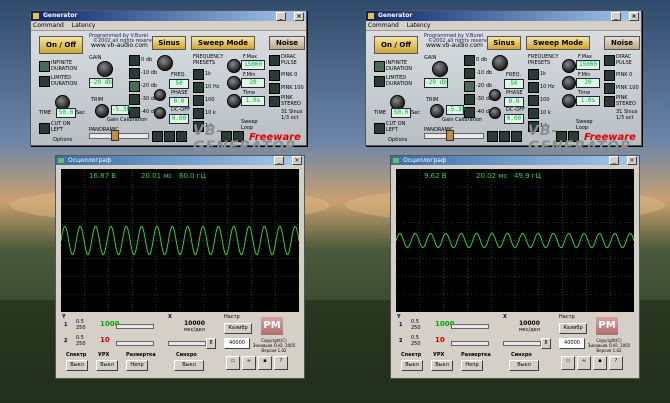 The image size is (670, 403). Describe the element at coordinates (572, 343) in the screenshot. I see `rate-select: 40000` at that location.